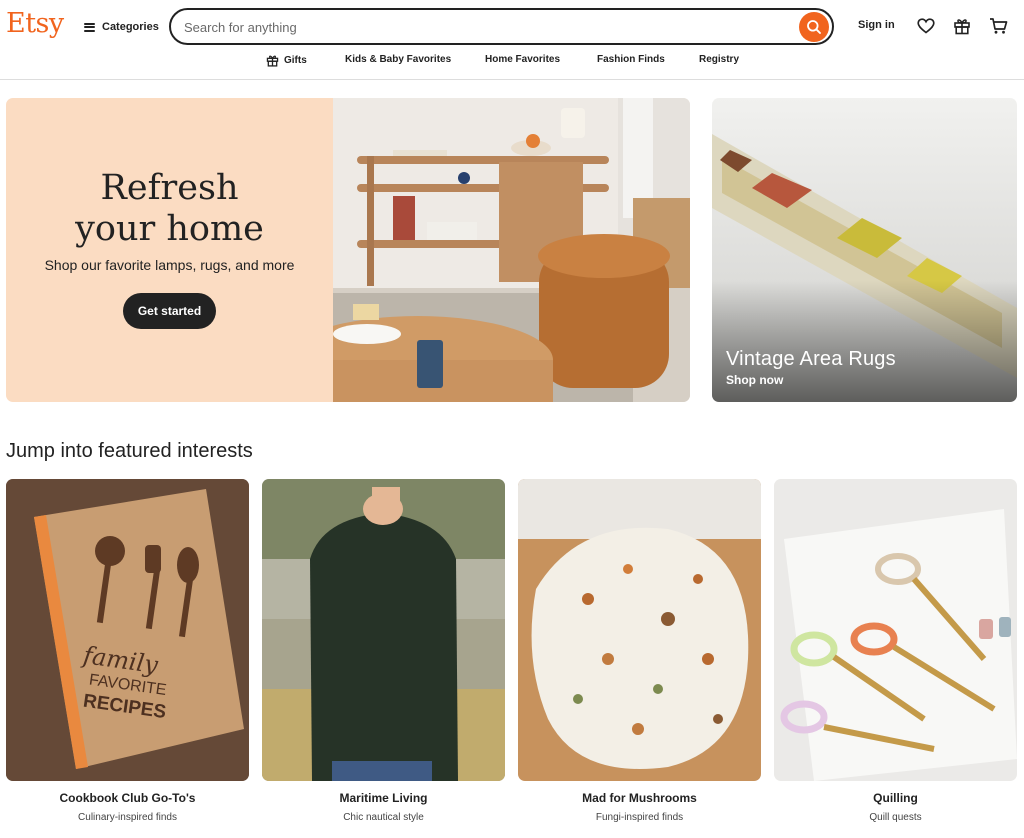  Describe the element at coordinates (864, 250) in the screenshot. I see `vintage-rugs-promo: Vintage Area Rugs Shop now` at that location.